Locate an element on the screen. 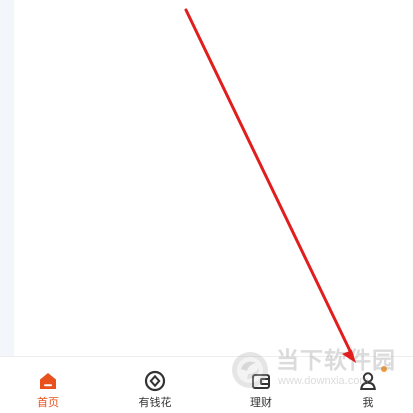  tab-finance-label: 理财 is located at coordinates (261, 403).